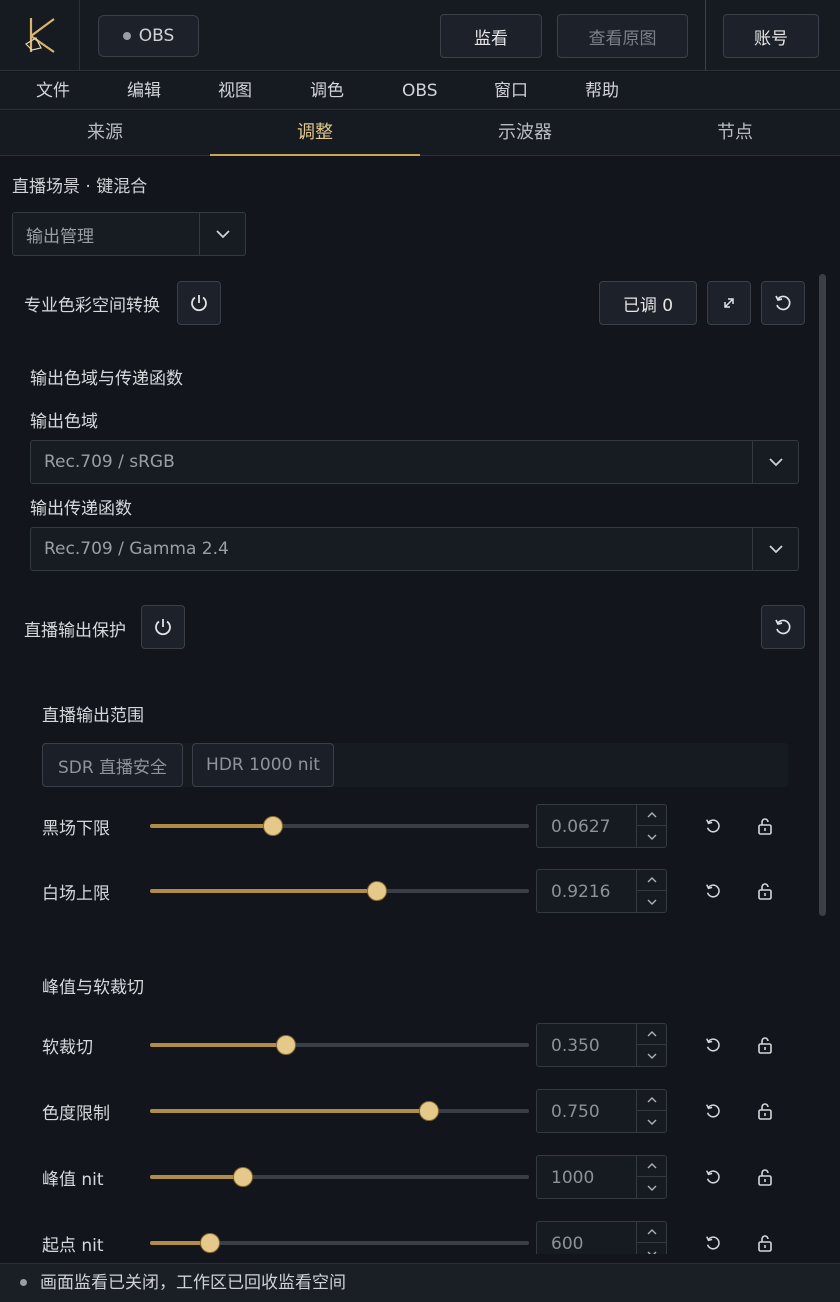  What do you see at coordinates (648, 303) in the screenshot?
I see `adjusted-count-button: 已调 0` at bounding box center [648, 303].